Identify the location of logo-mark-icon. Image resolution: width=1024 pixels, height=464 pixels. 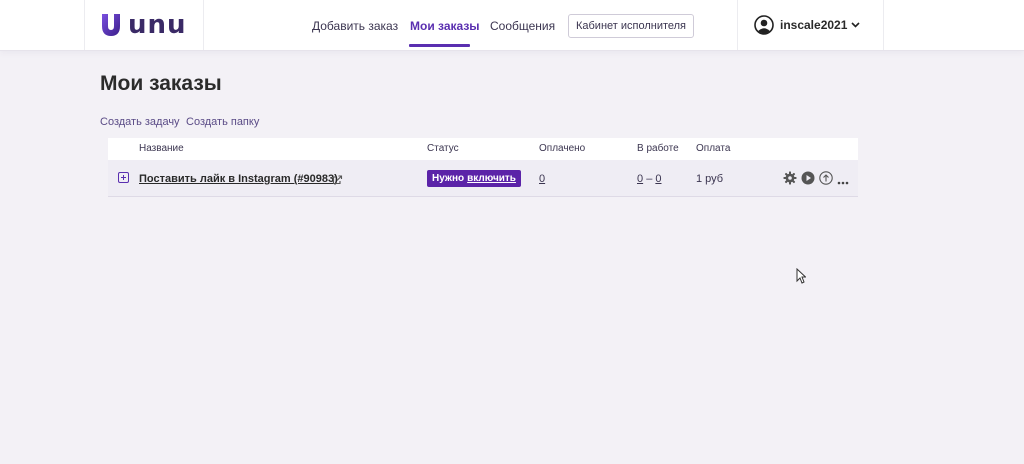
(111, 25).